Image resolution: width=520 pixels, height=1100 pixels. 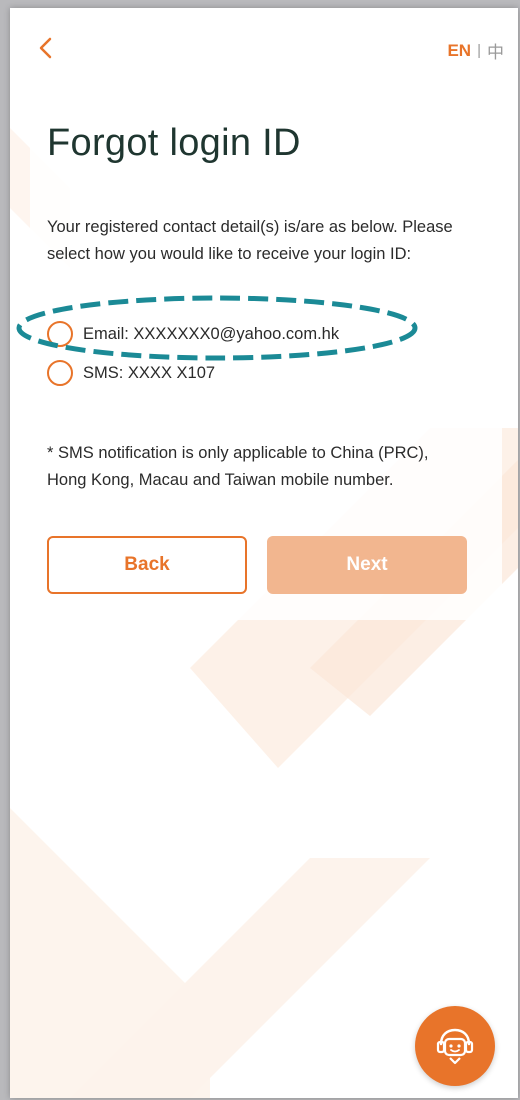 I want to click on chat-support-button, so click(x=455, y=1046).